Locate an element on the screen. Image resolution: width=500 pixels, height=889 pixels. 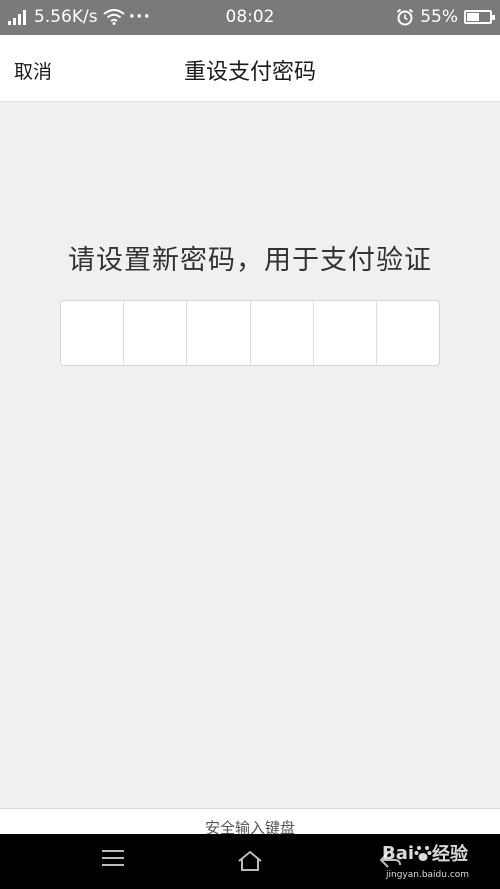
cancel-button: 取消 is located at coordinates (33, 70).